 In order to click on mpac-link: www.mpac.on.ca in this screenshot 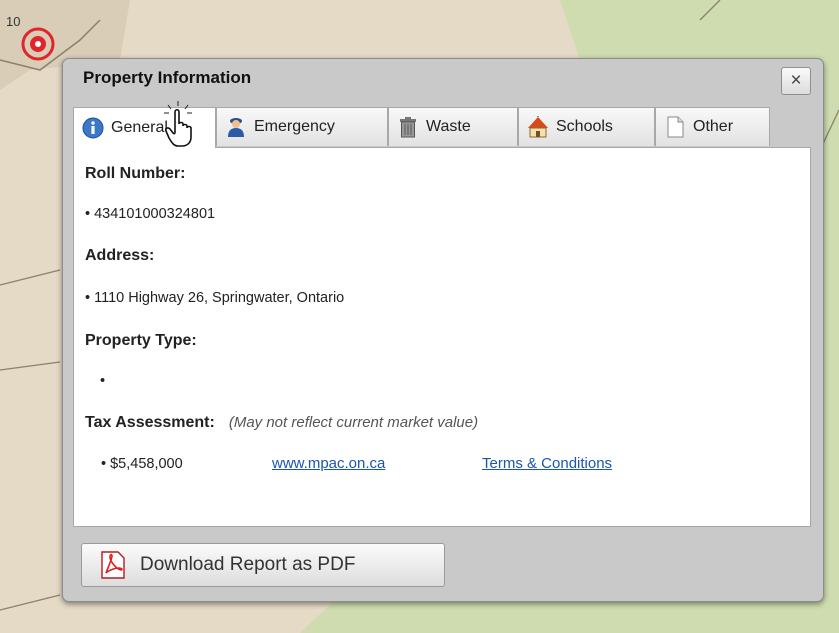, I will do `click(328, 463)`.